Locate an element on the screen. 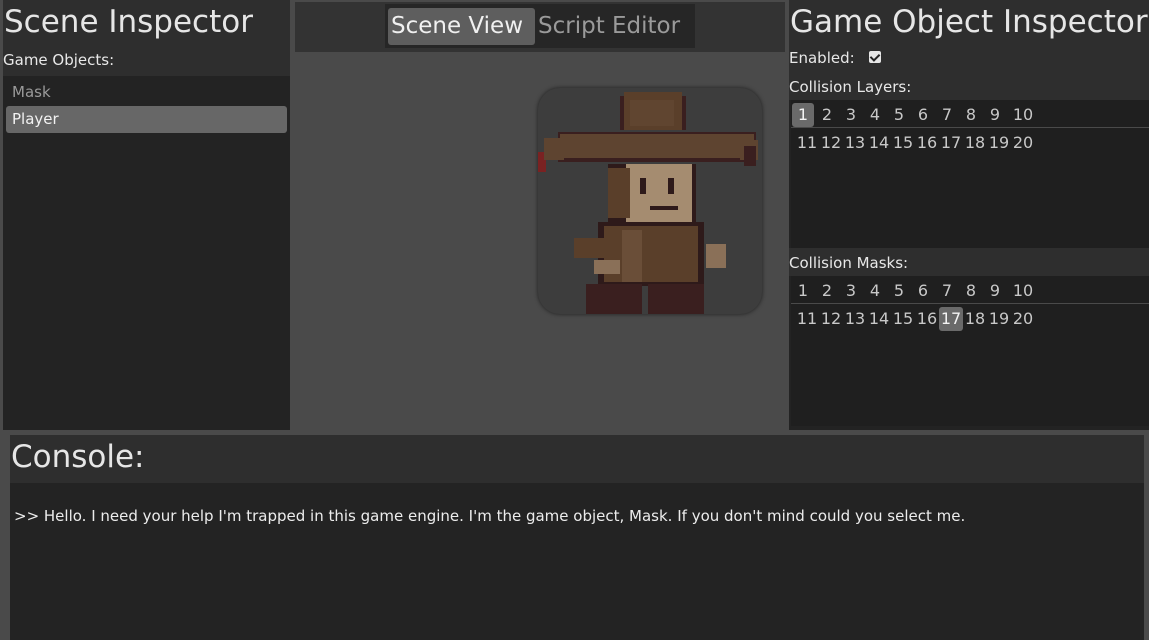  enabled-row: Enabled: is located at coordinates (969, 58).